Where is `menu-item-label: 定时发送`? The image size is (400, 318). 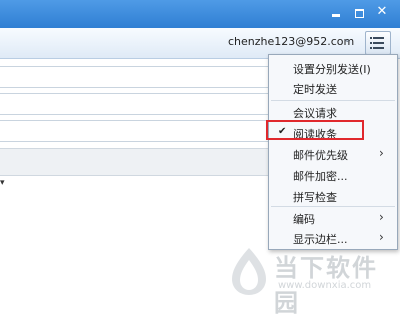
menu-item-label: 定时发送 is located at coordinates (315, 89).